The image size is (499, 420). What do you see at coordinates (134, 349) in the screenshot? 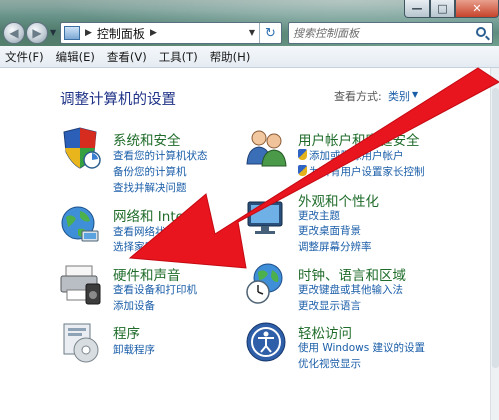
I see `link-uninstall-program: 卸载程序` at bounding box center [134, 349].